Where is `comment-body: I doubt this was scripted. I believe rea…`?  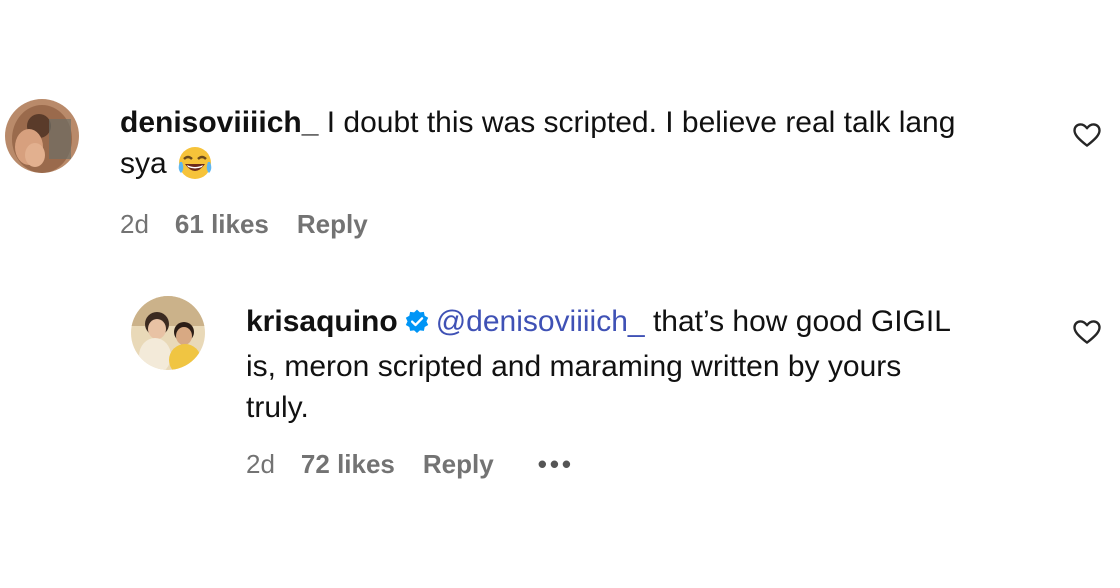 comment-body: I doubt this was scripted. I believe rea… is located at coordinates (641, 122).